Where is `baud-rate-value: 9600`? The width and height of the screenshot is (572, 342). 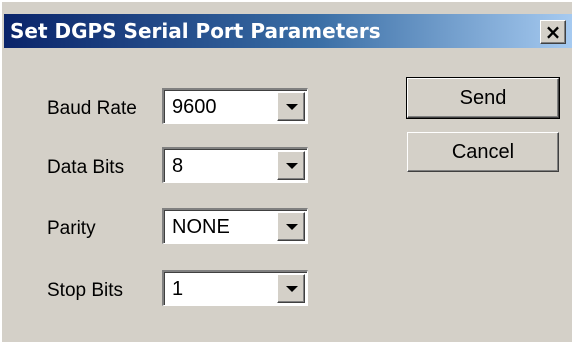 baud-rate-value: 9600 is located at coordinates (194, 107).